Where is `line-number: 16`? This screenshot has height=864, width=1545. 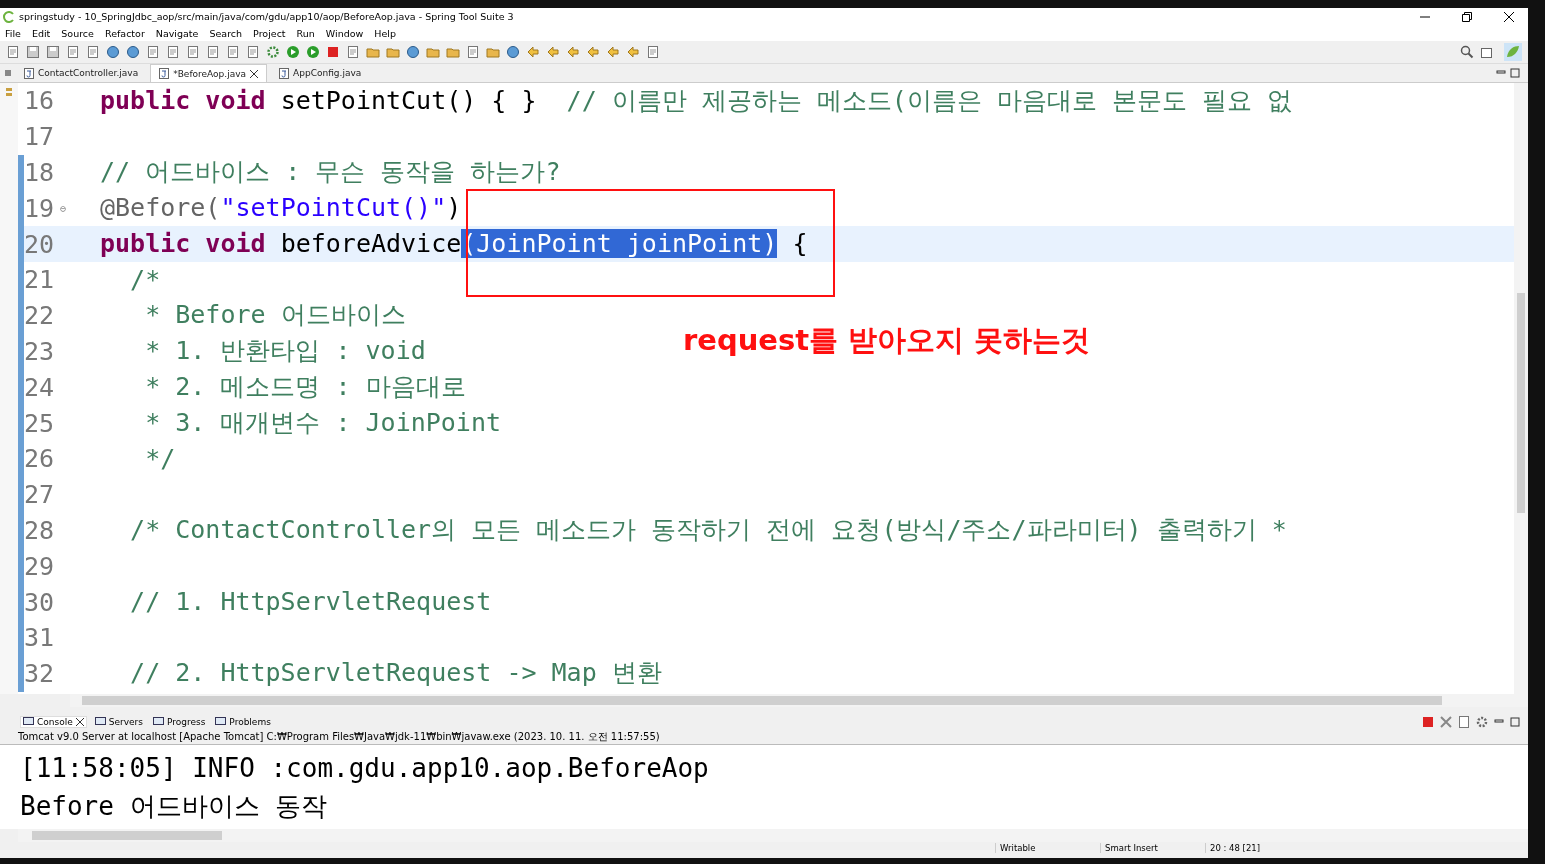 line-number: 16 is located at coordinates (40, 101).